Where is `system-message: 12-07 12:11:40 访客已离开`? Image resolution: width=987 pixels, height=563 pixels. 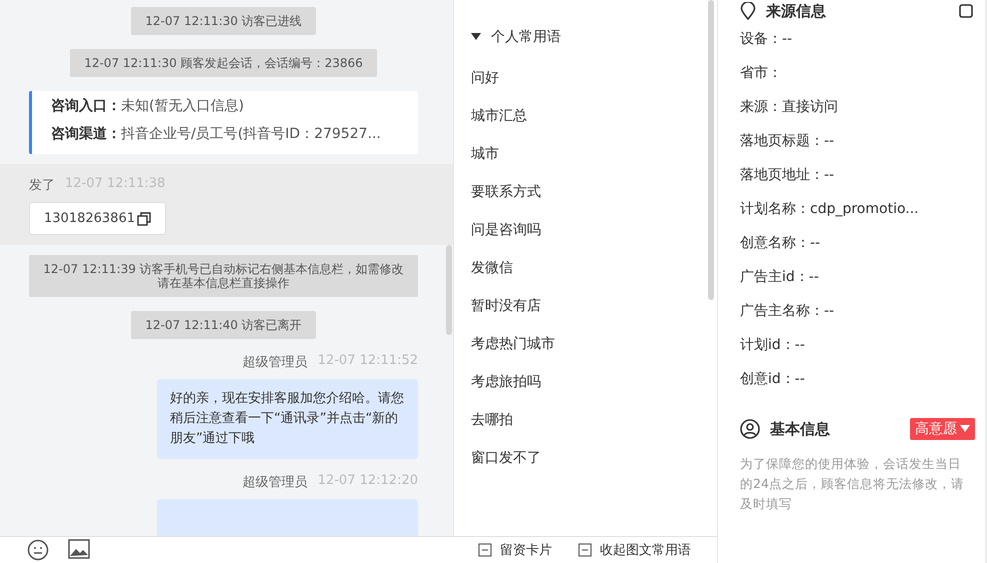
system-message: 12-07 12:11:40 访客已离开 is located at coordinates (223, 325).